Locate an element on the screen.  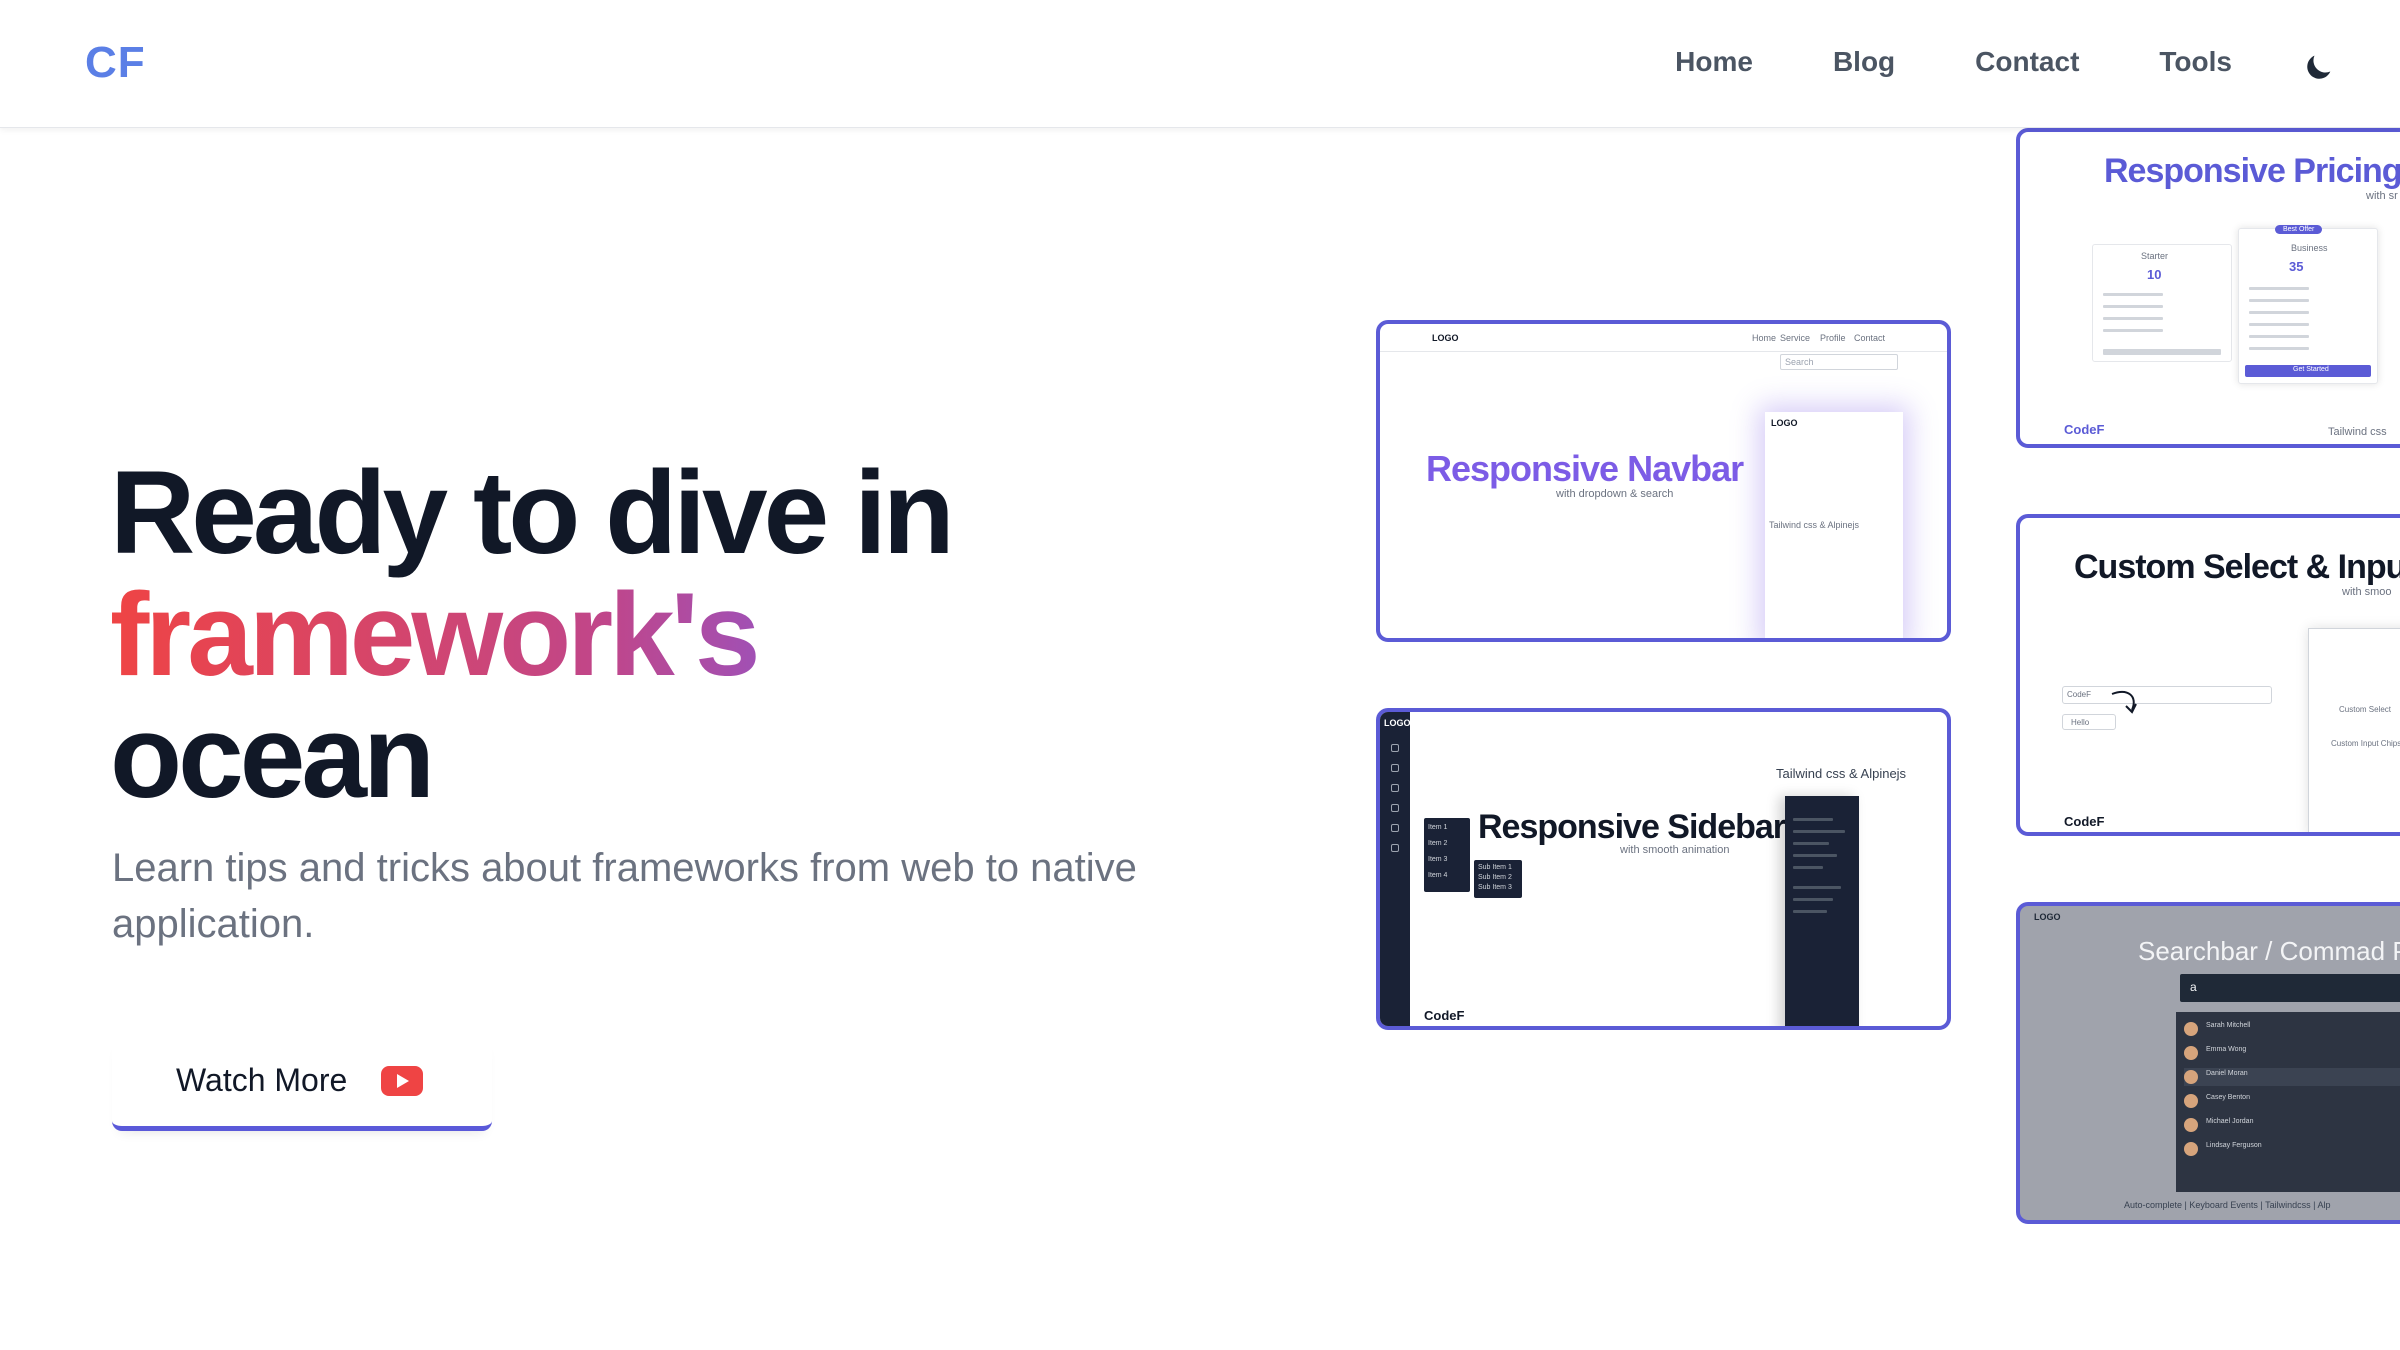
mini-submenu-box: Sub Item 1 Sub Item 2 Sub Item 3 is located at coordinates (1498, 879).